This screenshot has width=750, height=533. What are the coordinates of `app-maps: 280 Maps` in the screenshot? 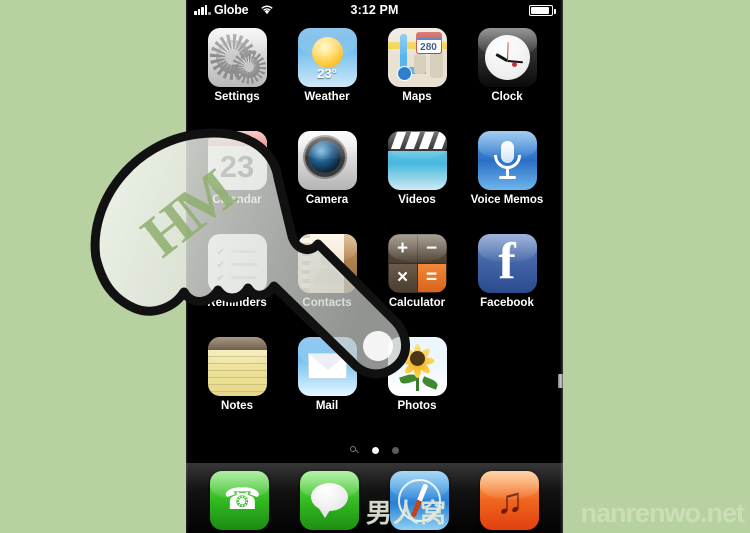 It's located at (417, 79).